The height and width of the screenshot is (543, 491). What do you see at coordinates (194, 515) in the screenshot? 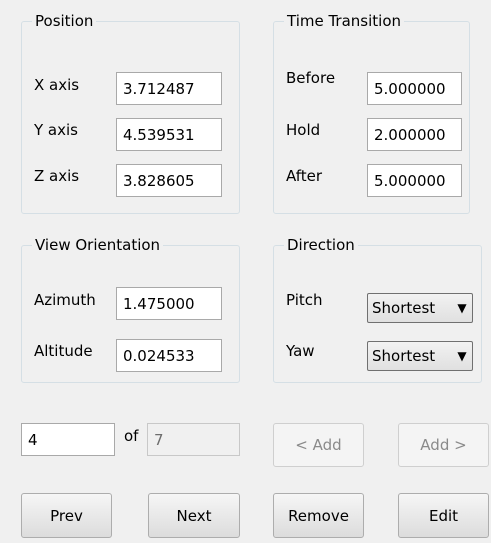
I see `next-button: Next` at bounding box center [194, 515].